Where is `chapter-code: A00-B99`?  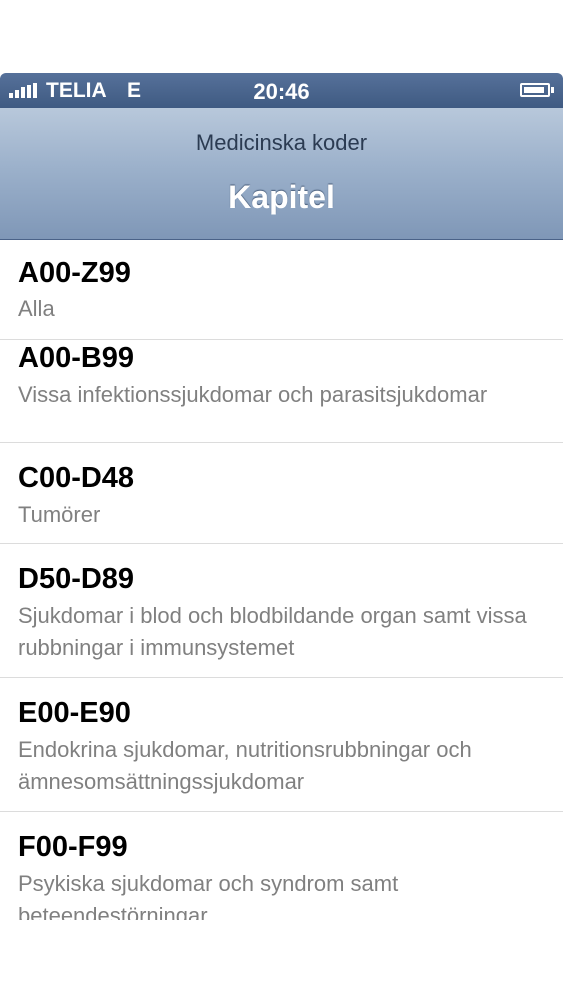
chapter-code: A00-B99 is located at coordinates (76, 358).